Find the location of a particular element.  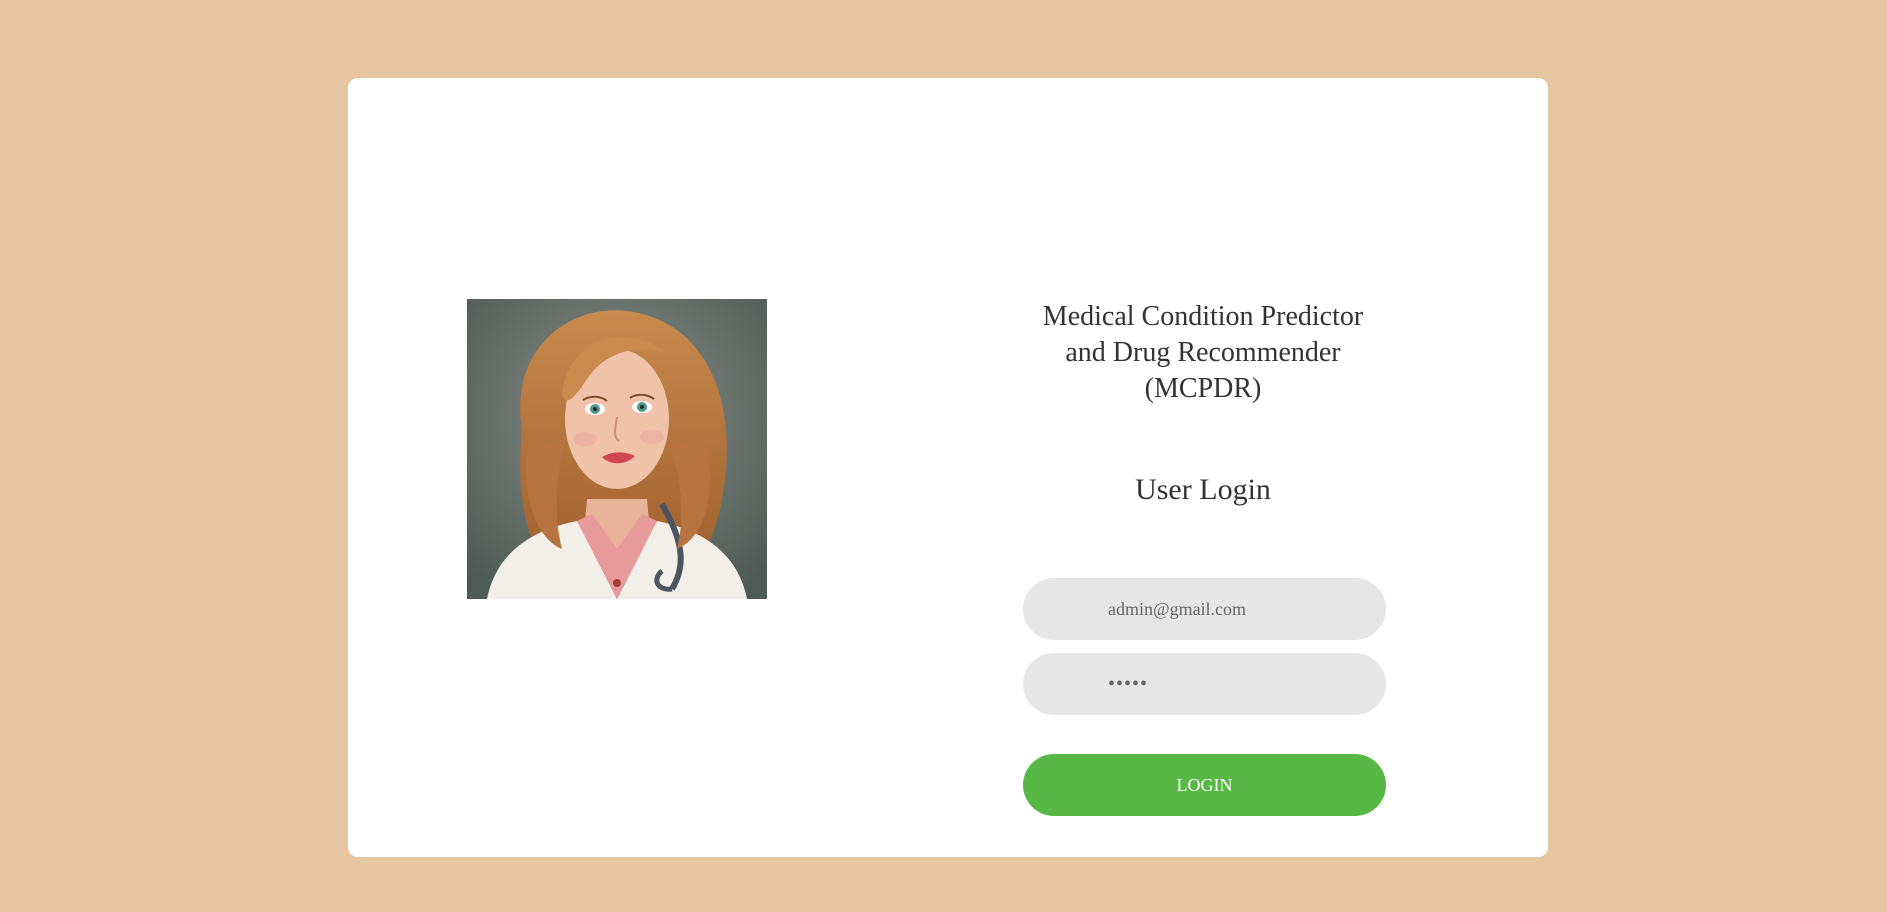

app-title-line-2: and Drug Recommender is located at coordinates (1203, 352).